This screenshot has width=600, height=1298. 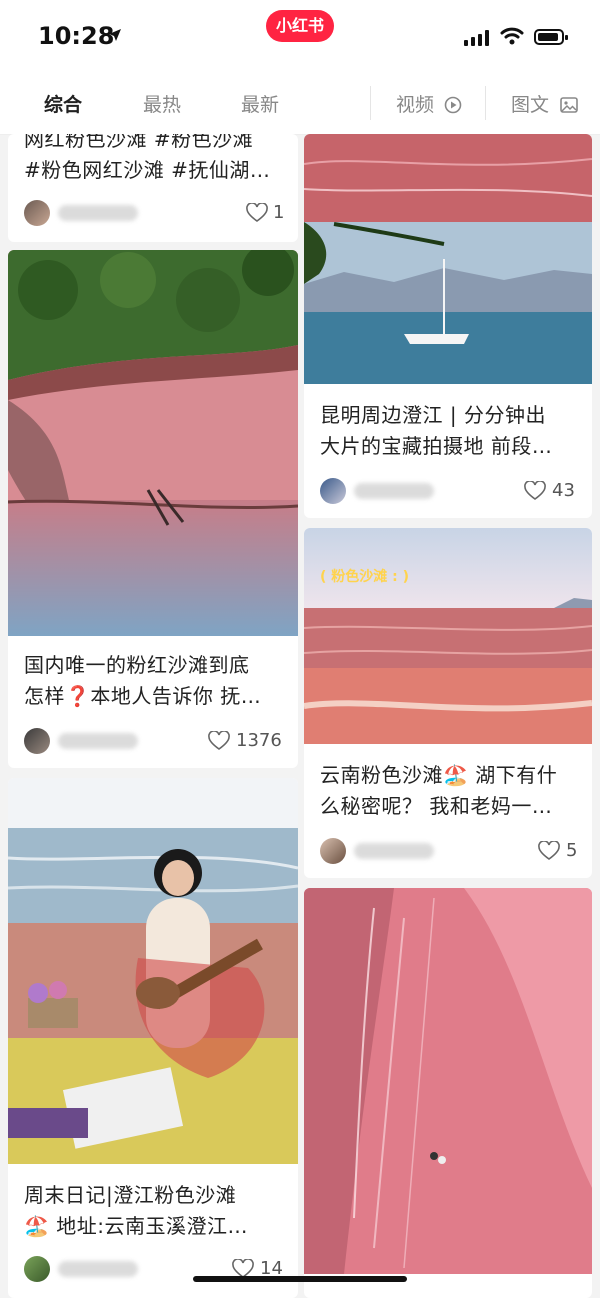 What do you see at coordinates (300, 103) in the screenshot?
I see `filter-tab-bar: 综合 最热 最新 视频 图文` at bounding box center [300, 103].